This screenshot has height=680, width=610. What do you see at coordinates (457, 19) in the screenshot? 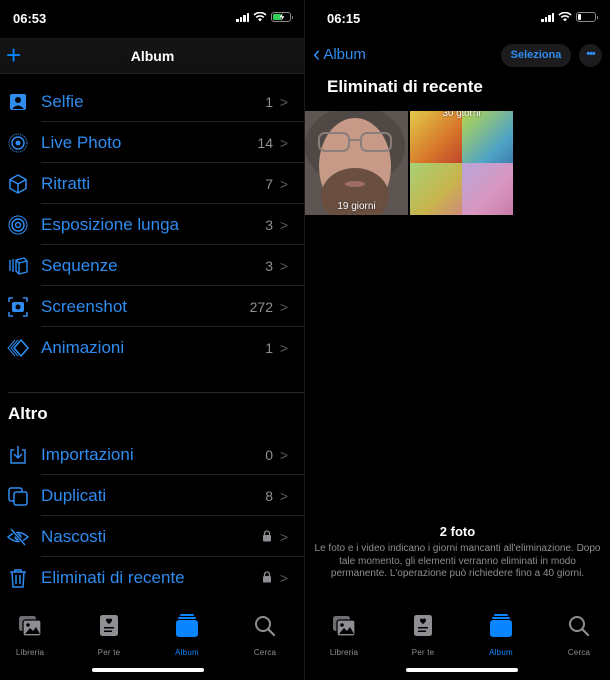
I see `status-bar: 06:15` at bounding box center [457, 19].